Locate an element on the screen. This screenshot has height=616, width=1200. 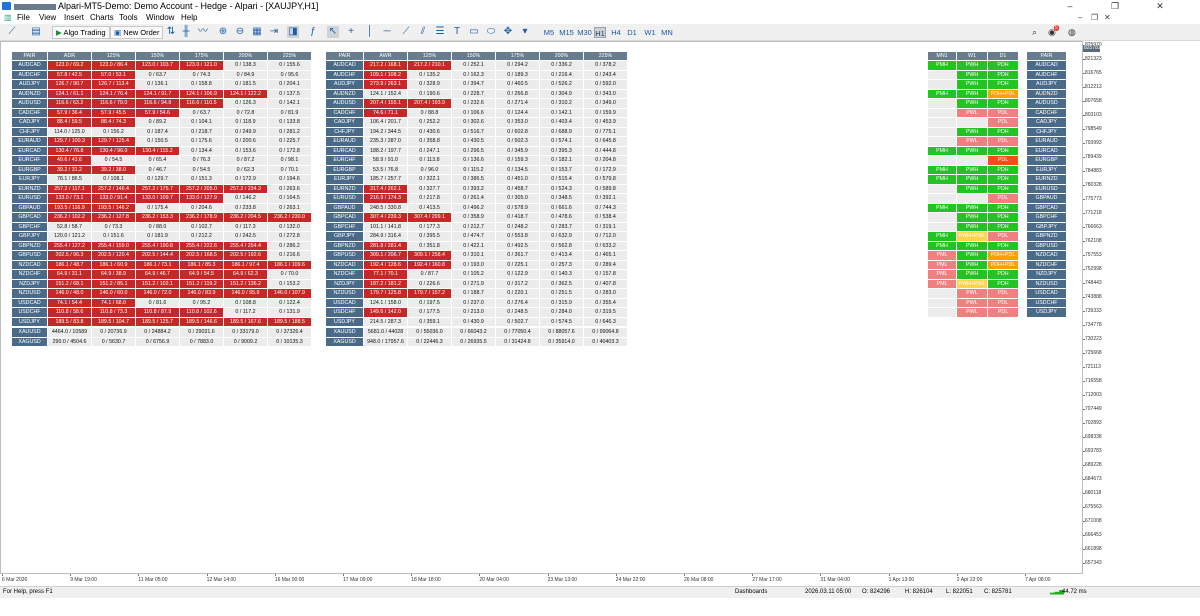
menu-tools: Tools is located at coordinates (128, 18).